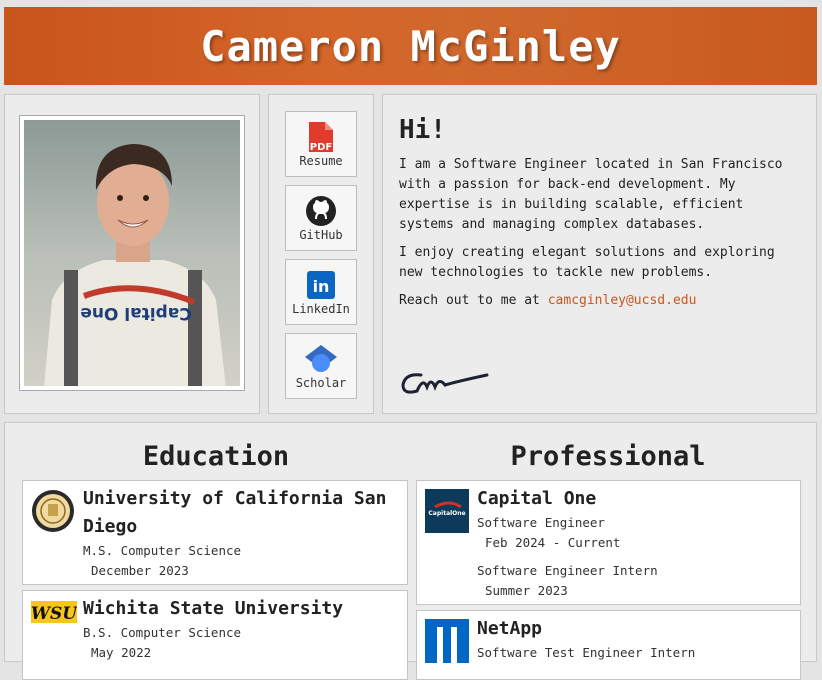 The image size is (822, 680). Describe the element at coordinates (608, 456) in the screenshot. I see `professional-heading: Professional` at that location.